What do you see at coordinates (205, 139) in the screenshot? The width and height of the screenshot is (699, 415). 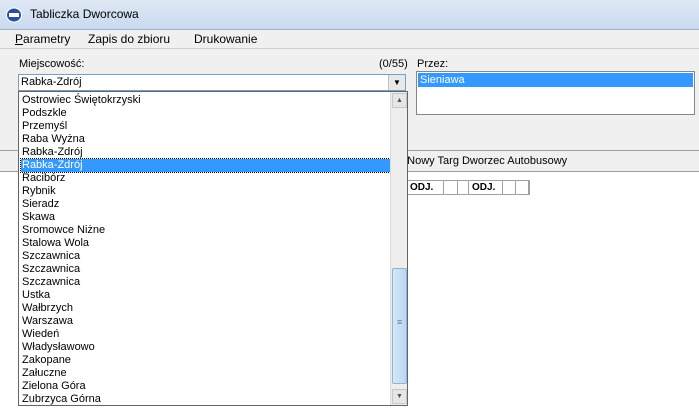 I see `dropdown-item: Raba Wyżna` at bounding box center [205, 139].